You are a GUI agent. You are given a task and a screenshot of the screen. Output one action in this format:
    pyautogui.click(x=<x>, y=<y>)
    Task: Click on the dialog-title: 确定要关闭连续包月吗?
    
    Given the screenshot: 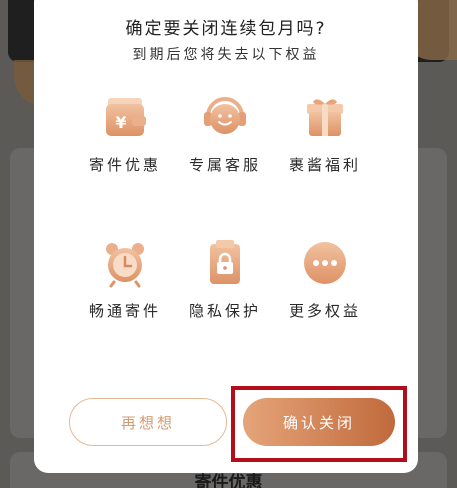 What is the action you would take?
    pyautogui.click(x=226, y=29)
    